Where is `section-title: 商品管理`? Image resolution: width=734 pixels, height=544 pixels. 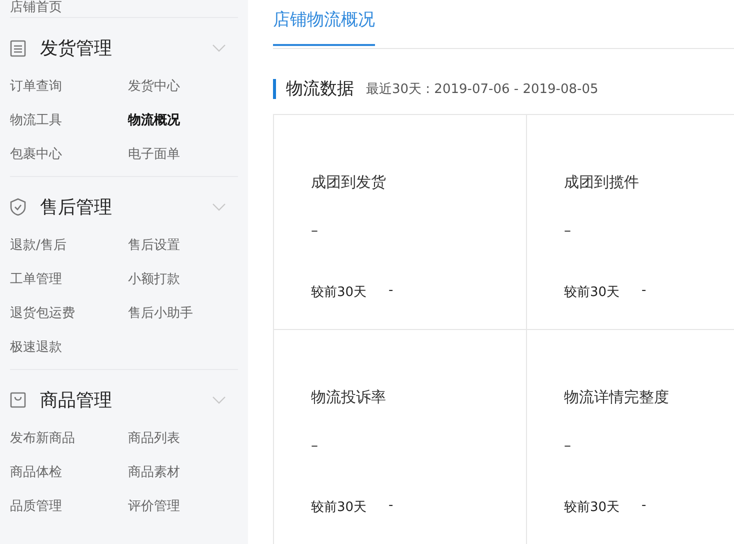
section-title: 商品管理 is located at coordinates (126, 400).